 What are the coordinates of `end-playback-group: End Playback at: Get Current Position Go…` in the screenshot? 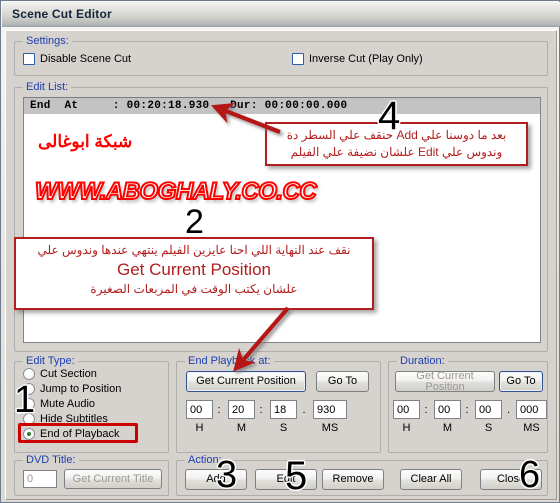 It's located at (278, 404).